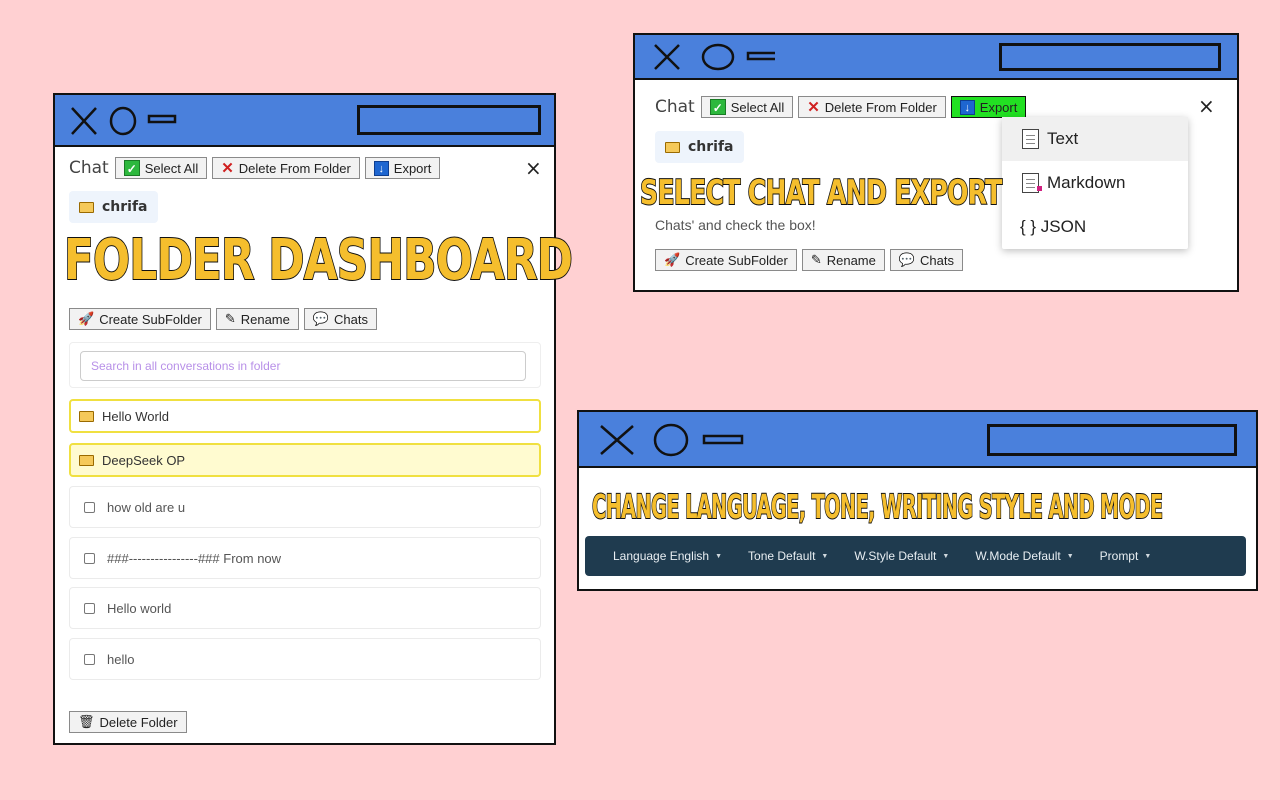  What do you see at coordinates (821, 193) in the screenshot?
I see `overlay-title-select-chat-export: SELECT CHAT AND EXPORT` at bounding box center [821, 193].